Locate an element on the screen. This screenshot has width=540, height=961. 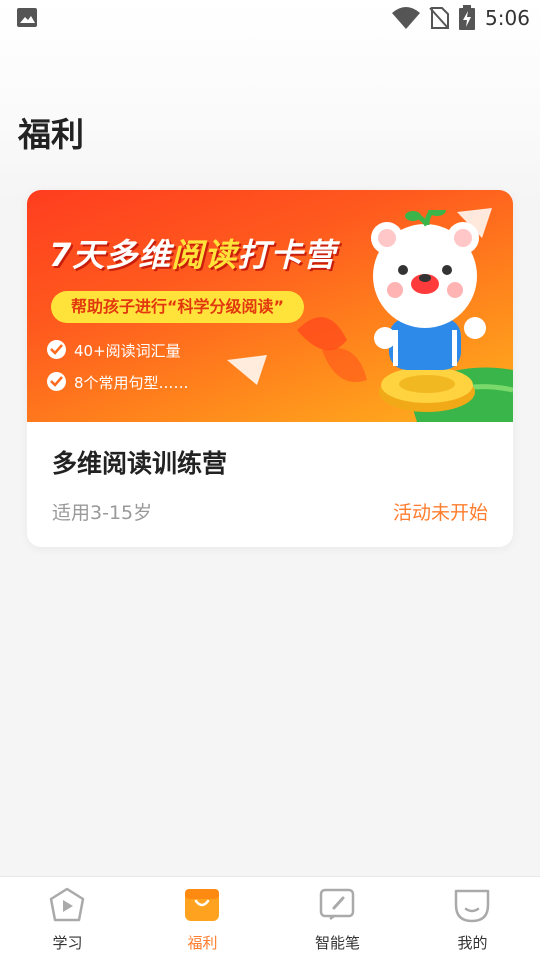
battery-charging-icon is located at coordinates (467, 17).